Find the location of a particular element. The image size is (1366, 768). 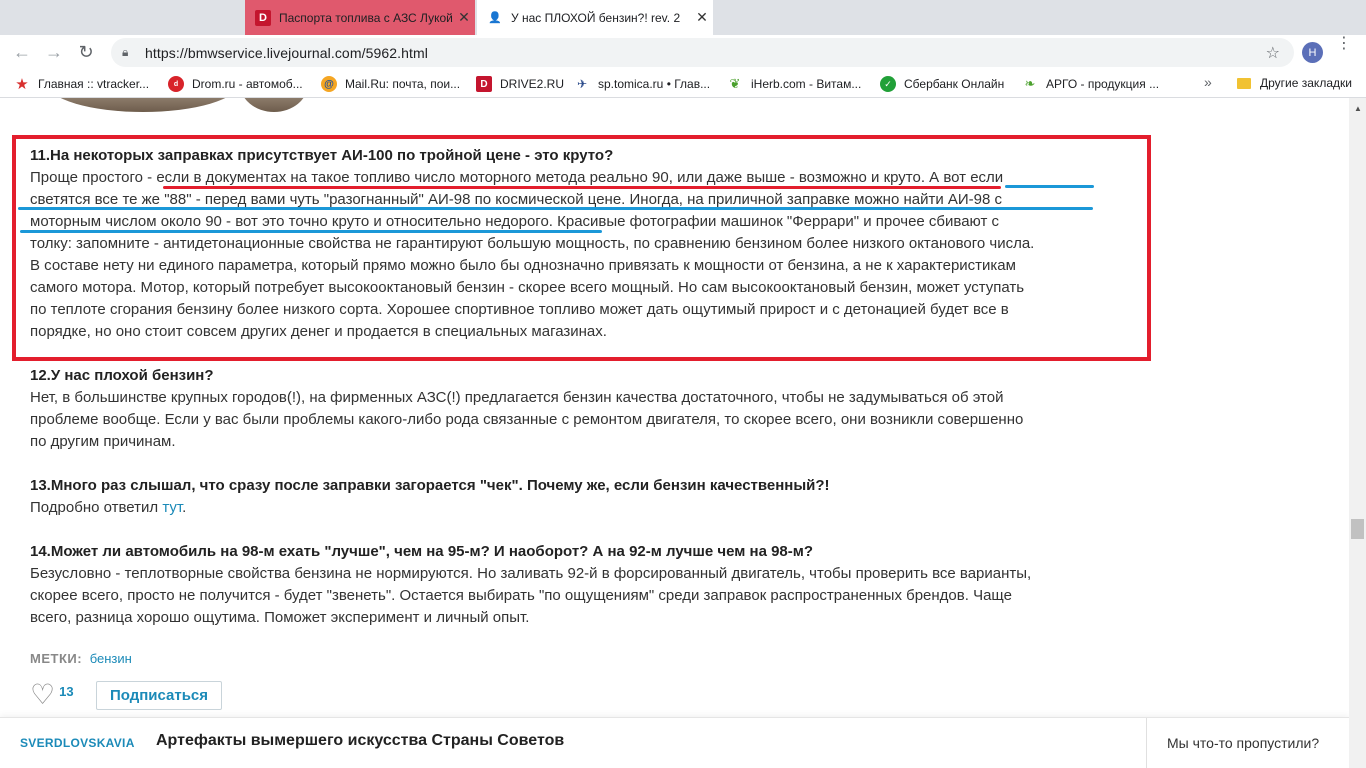

livejournal-user-icon: 👤 is located at coordinates (495, 18).